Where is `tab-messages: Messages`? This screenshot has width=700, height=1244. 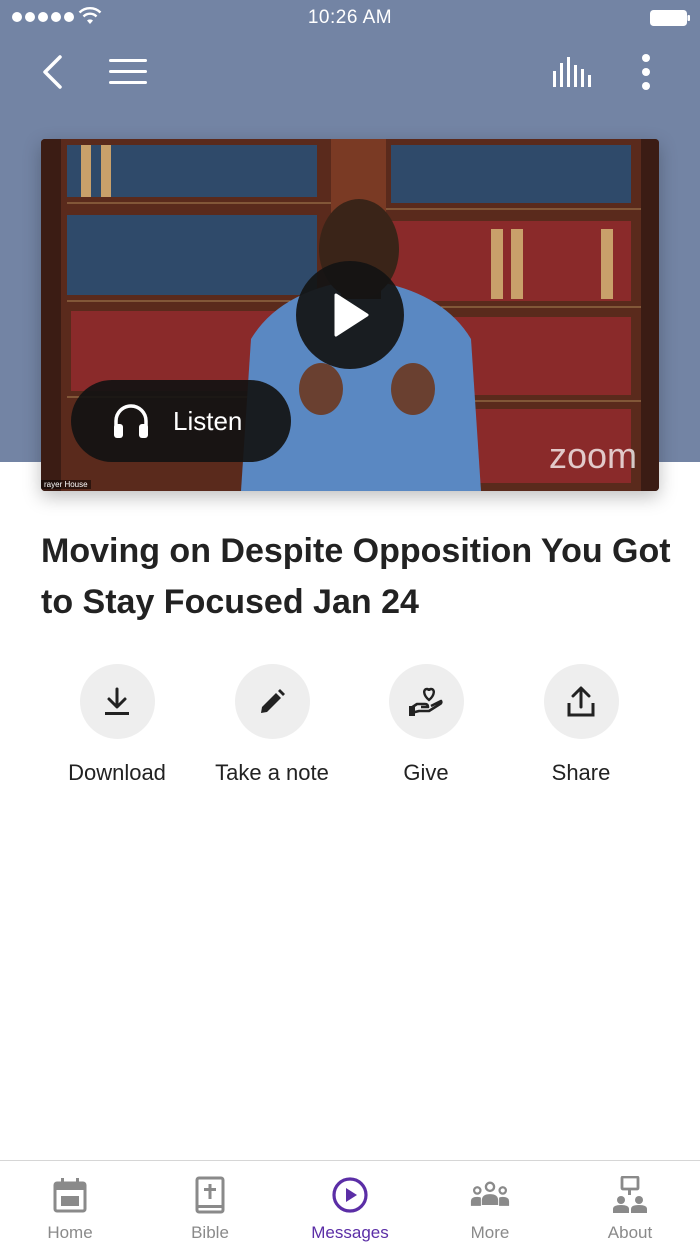 tab-messages: Messages is located at coordinates (350, 1202).